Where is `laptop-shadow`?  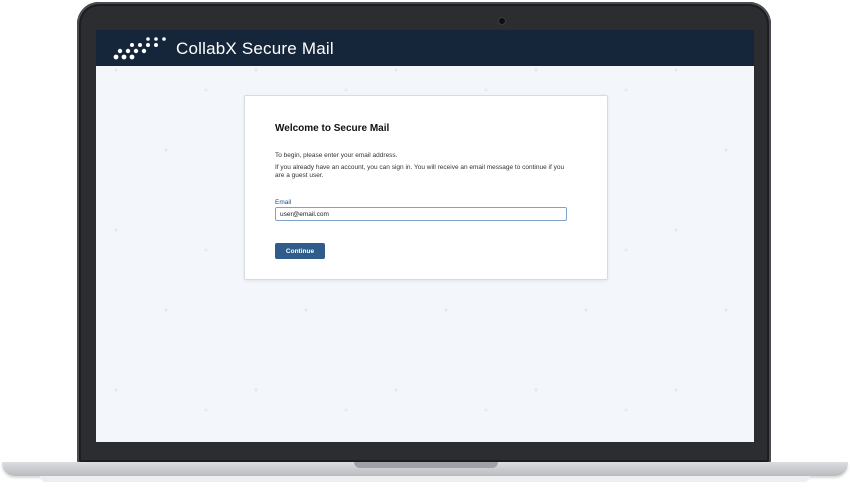 laptop-shadow is located at coordinates (425, 479).